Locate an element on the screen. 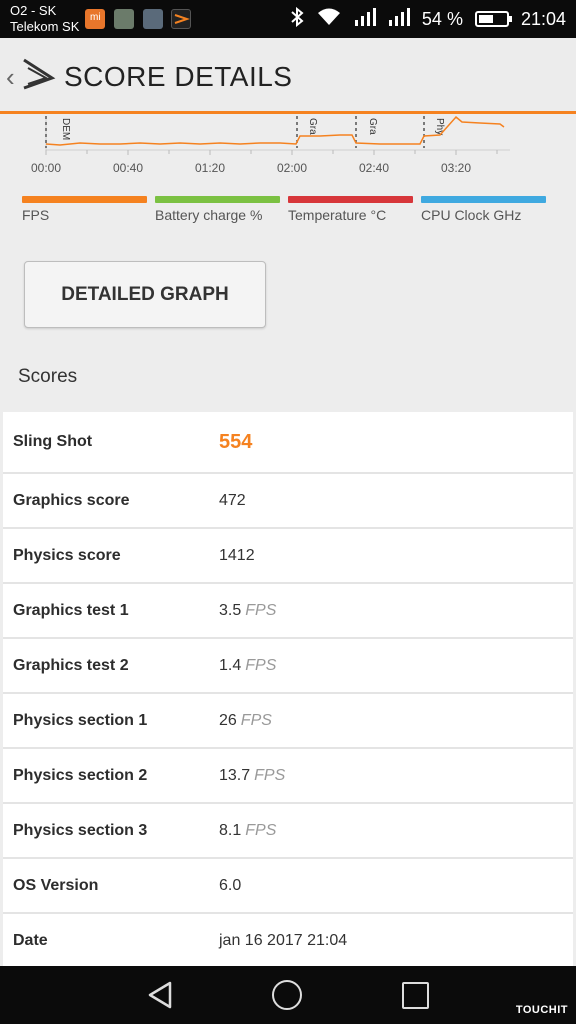 The height and width of the screenshot is (1024, 576). carrier-2: Telekom SK is located at coordinates (45, 26).